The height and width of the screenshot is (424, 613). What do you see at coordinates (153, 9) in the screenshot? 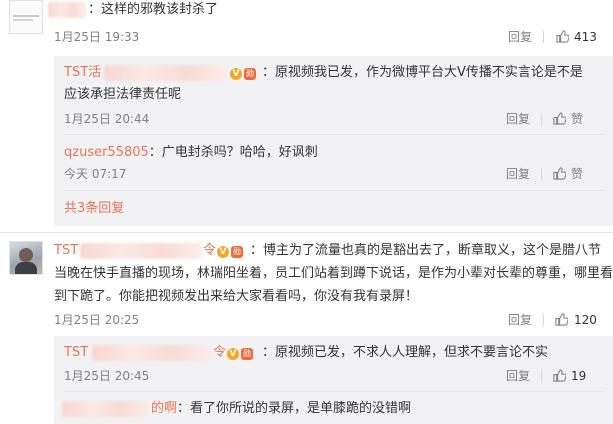
I see `comment-text: ：这样的邪教该封杀了` at bounding box center [153, 9].